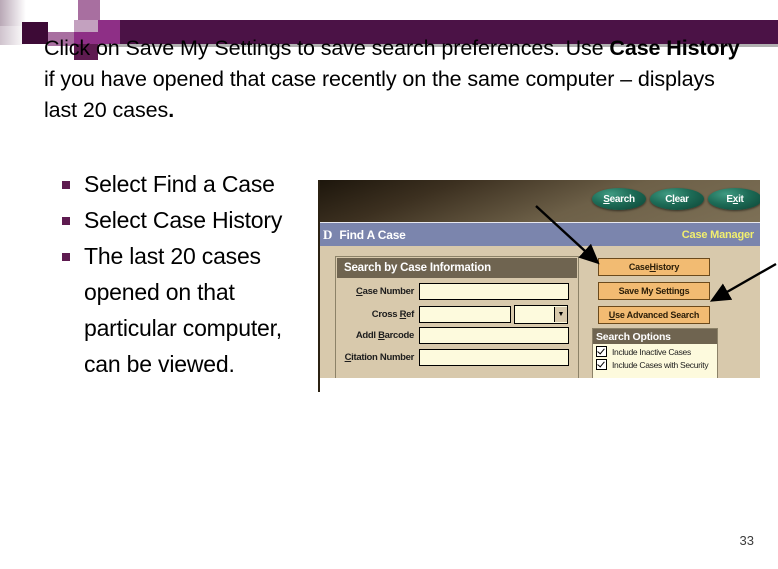 This screenshot has width=778, height=569. I want to click on case-number-label: Case Number, so click(378, 291).